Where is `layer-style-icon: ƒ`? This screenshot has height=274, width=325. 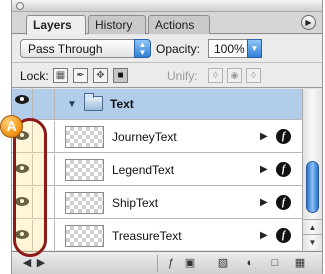 layer-style-icon: ƒ is located at coordinates (171, 263).